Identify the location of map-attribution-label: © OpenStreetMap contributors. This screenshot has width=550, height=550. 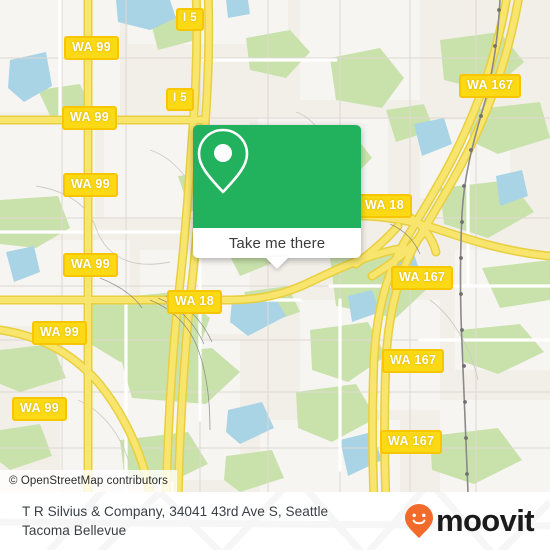
(88, 481).